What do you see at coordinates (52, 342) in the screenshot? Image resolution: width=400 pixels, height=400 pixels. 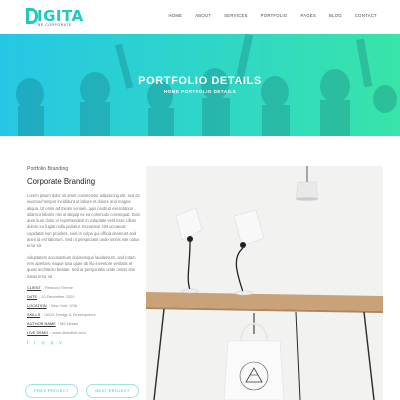 I see `pinterest-icon: p` at bounding box center [52, 342].